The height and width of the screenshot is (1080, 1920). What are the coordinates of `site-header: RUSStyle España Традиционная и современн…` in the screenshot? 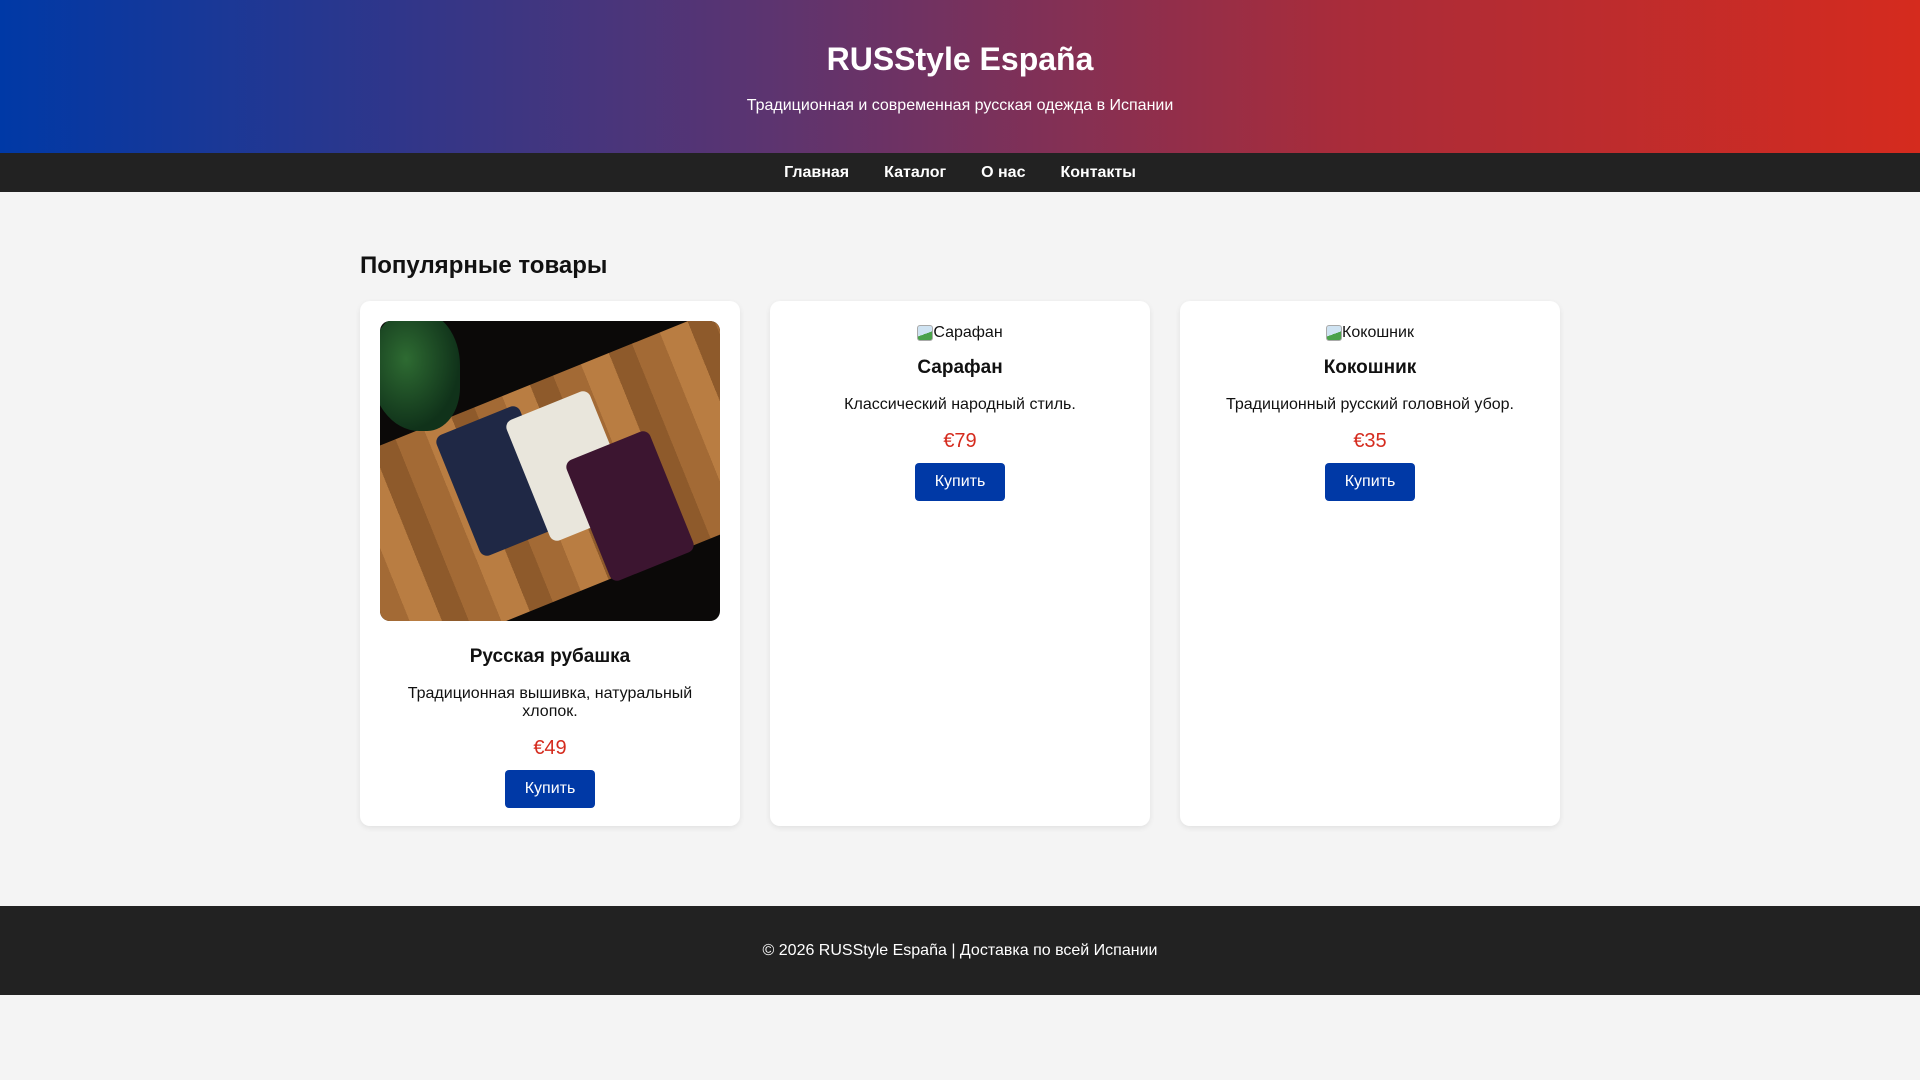 It's located at (960, 76).